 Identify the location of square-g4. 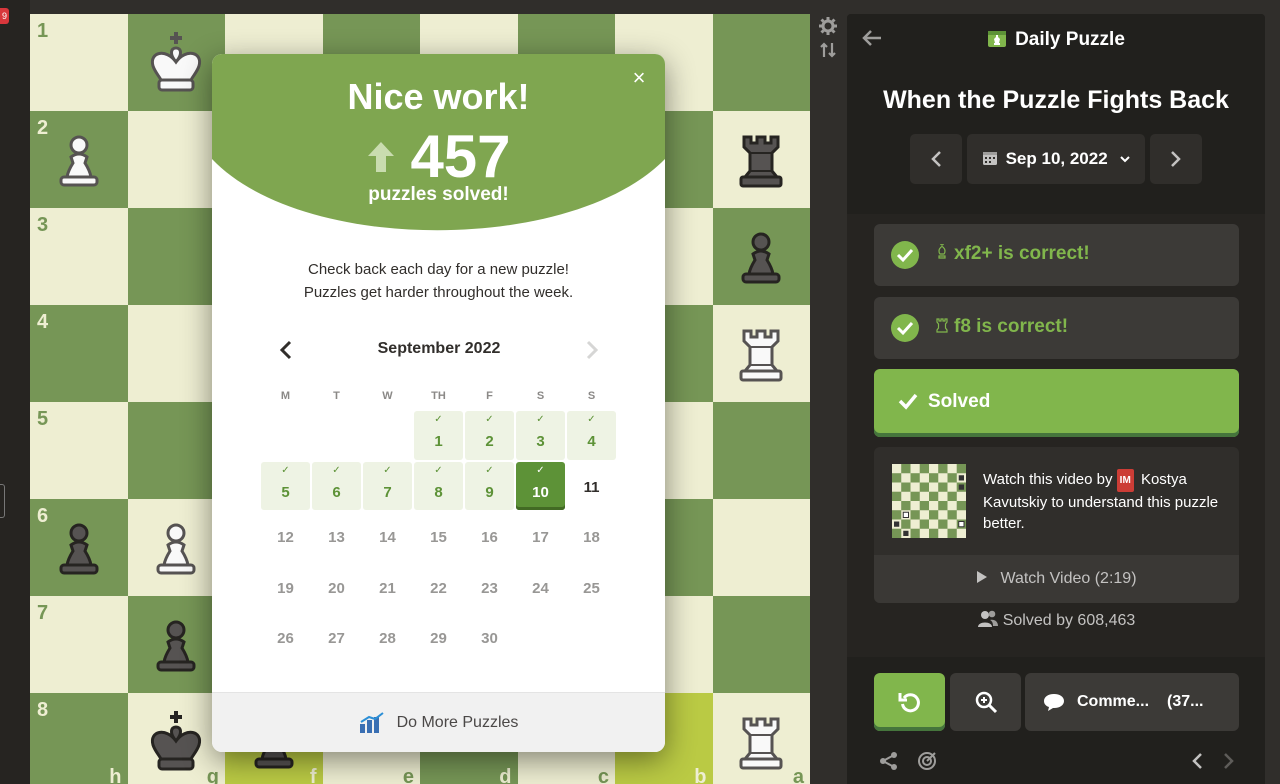
(176, 353).